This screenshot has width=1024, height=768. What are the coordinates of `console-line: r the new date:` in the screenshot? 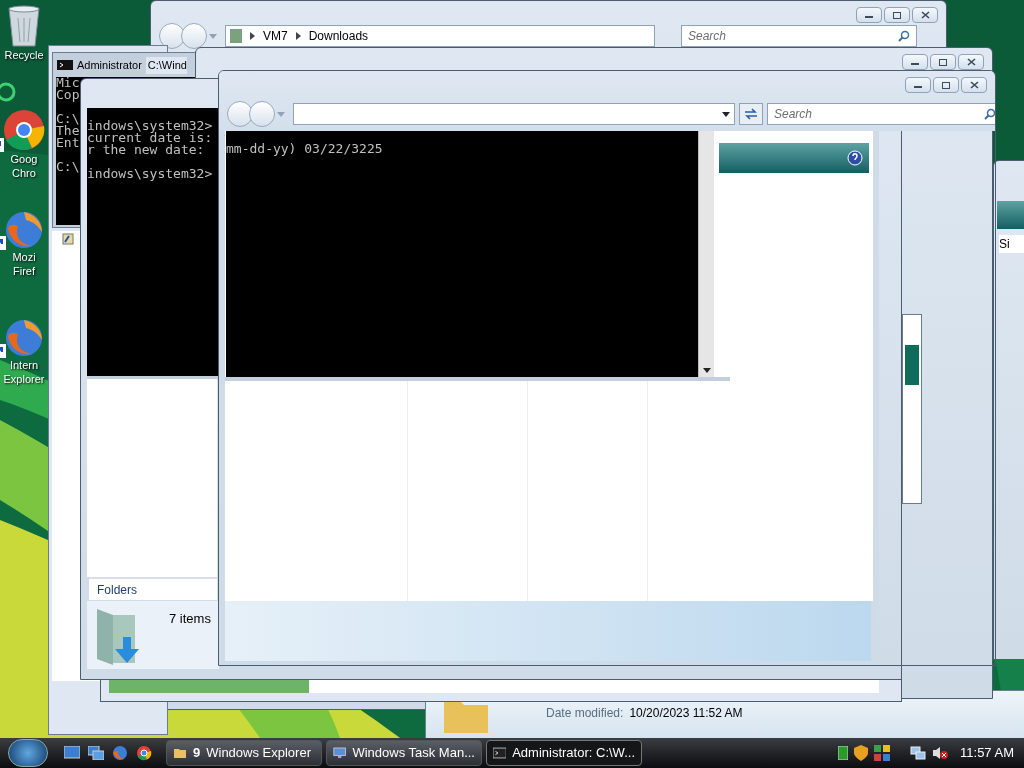 It's located at (146, 150).